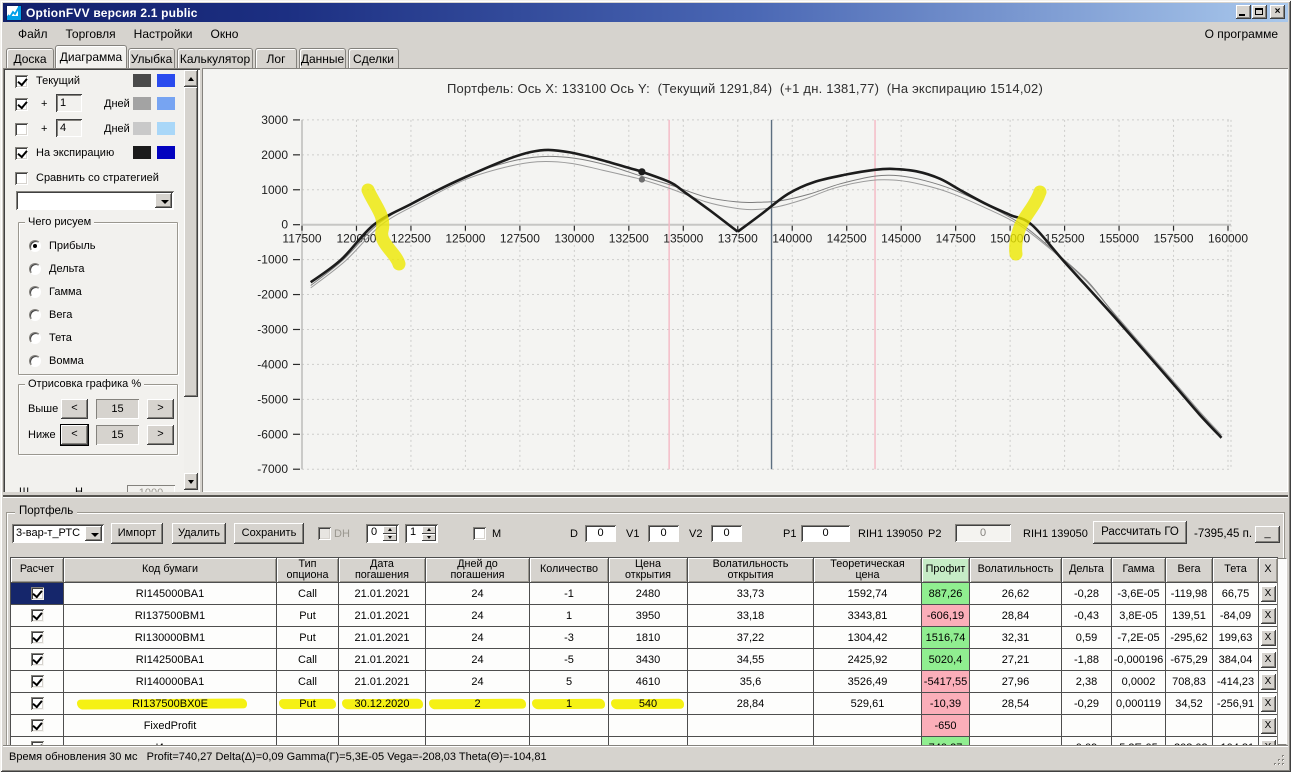 This screenshot has height=772, width=1291. I want to click on clipped-step-input: 1000, so click(151, 488).